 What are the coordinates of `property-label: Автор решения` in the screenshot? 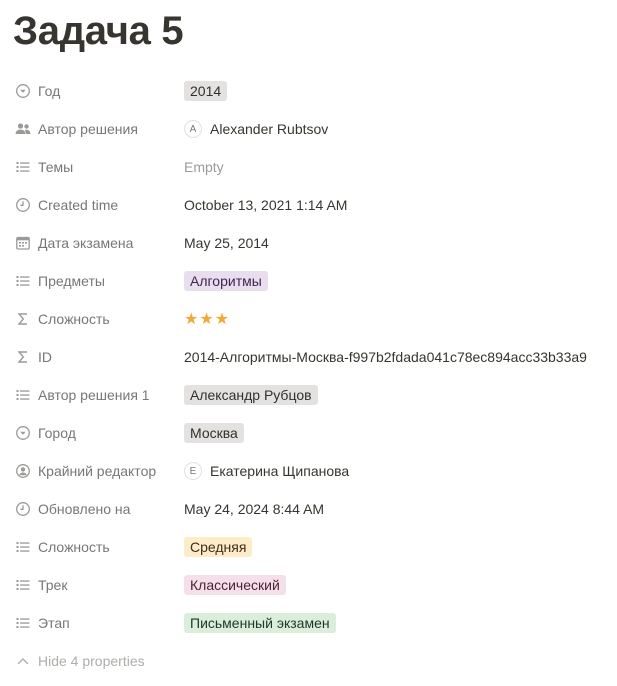 It's located at (88, 129).